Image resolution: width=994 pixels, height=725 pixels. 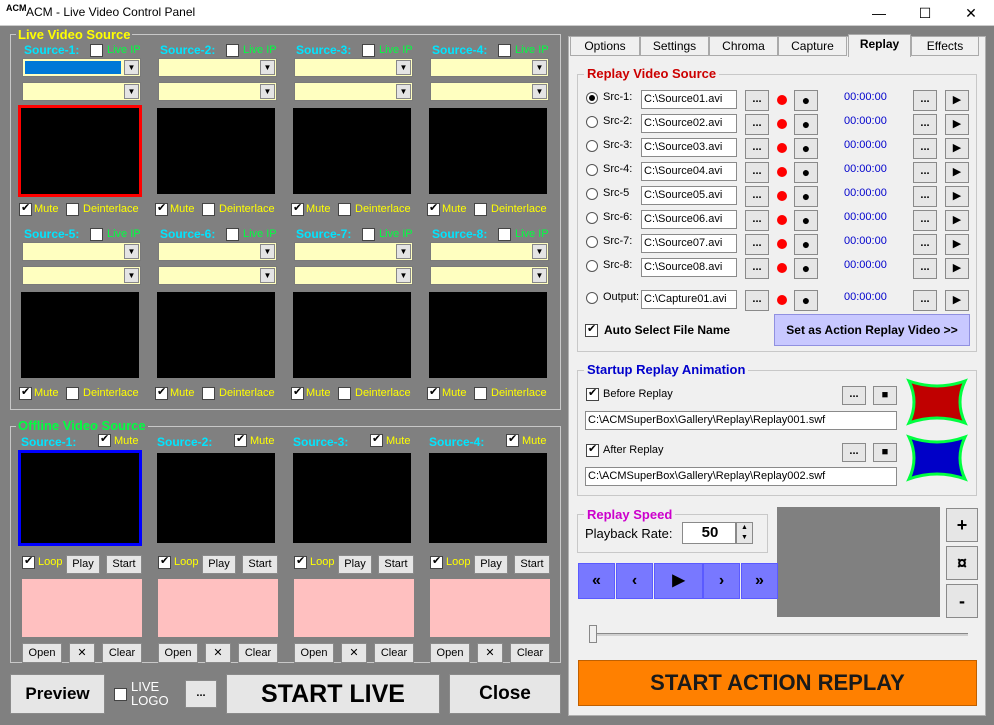 What do you see at coordinates (300, 562) in the screenshot?
I see `offline-source-3-loop-checkbox` at bounding box center [300, 562].